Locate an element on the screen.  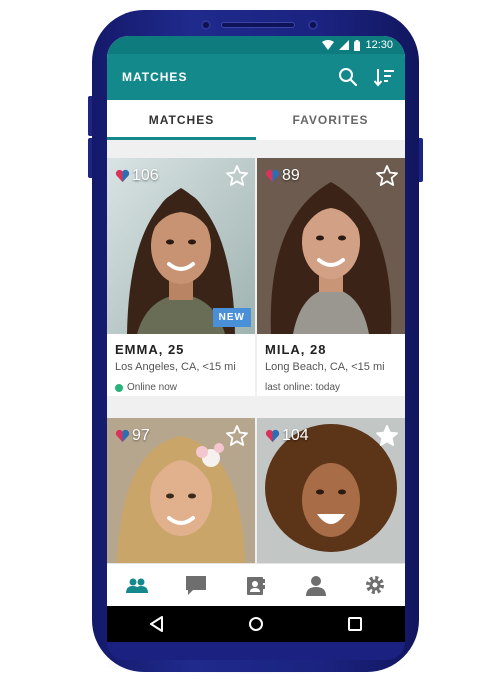
app-bar: MATCHES is located at coordinates (256, 77).